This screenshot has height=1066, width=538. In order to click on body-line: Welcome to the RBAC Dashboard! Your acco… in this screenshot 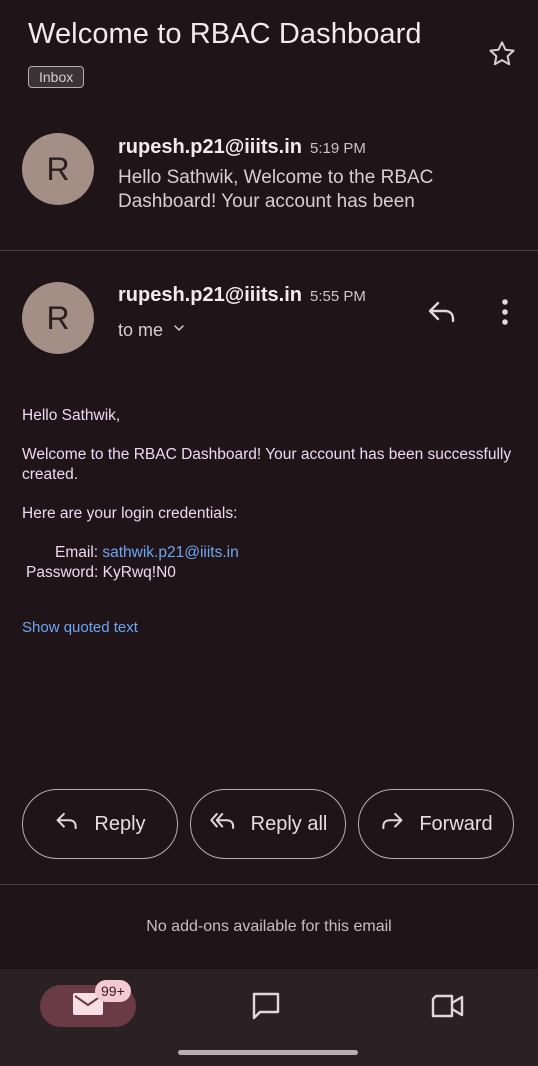, I will do `click(267, 464)`.